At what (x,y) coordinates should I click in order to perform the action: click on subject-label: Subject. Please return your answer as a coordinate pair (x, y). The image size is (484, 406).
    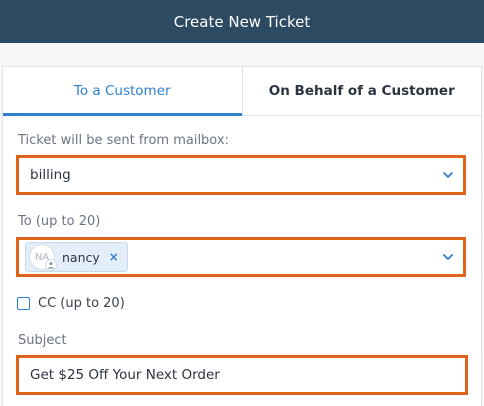
    Looking at the image, I should click on (42, 340).